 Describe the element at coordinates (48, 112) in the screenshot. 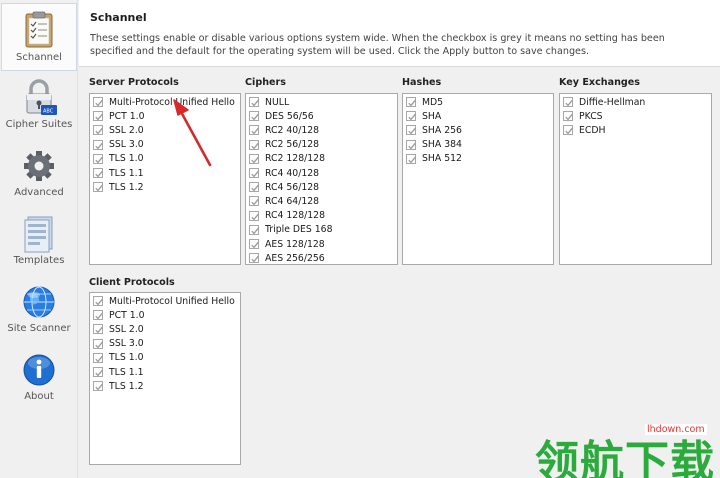

I see `svg-text: ABC` at that location.